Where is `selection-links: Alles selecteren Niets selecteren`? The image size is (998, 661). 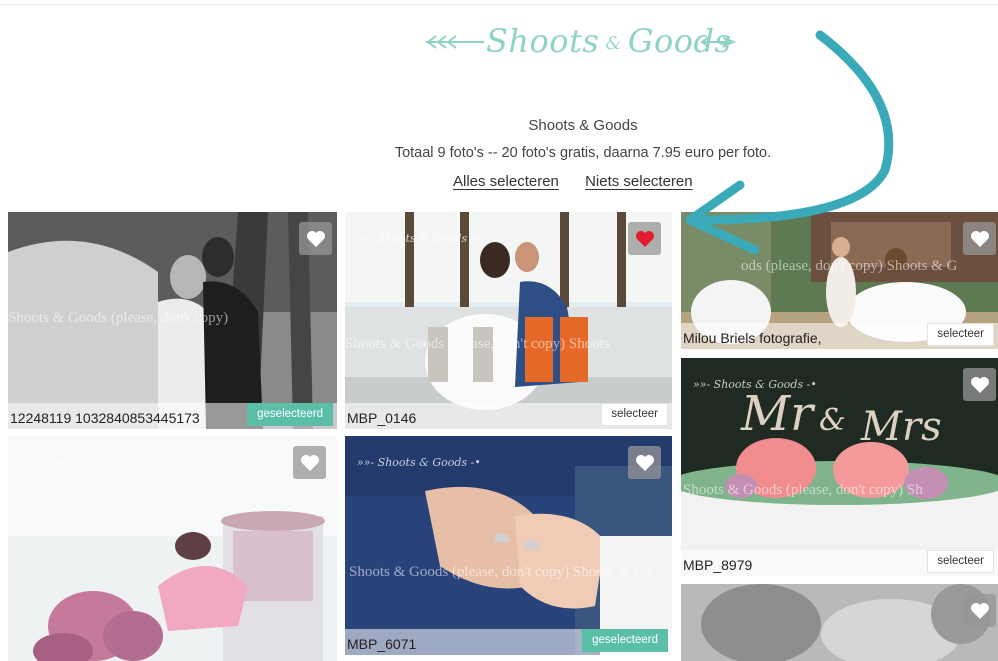
selection-links: Alles selecteren Niets selecteren is located at coordinates (584, 181).